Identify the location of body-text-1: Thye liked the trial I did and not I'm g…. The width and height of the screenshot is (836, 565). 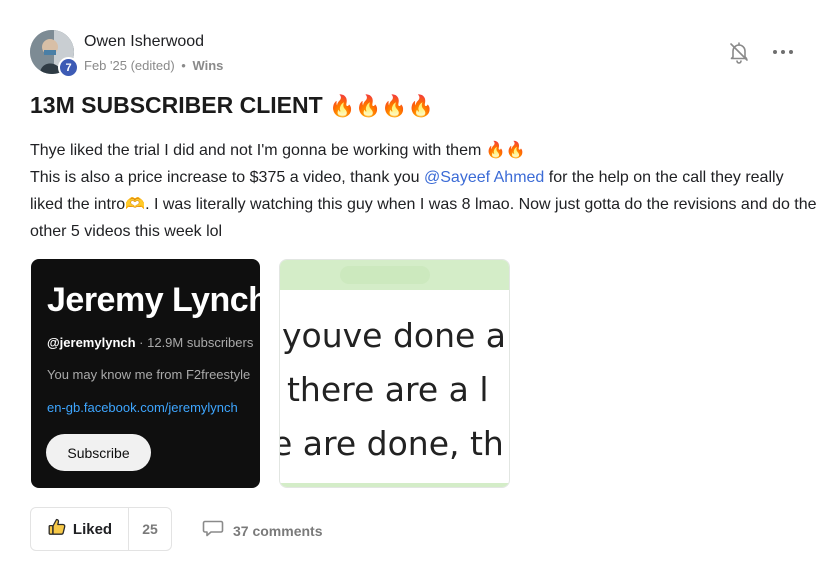
(256, 150).